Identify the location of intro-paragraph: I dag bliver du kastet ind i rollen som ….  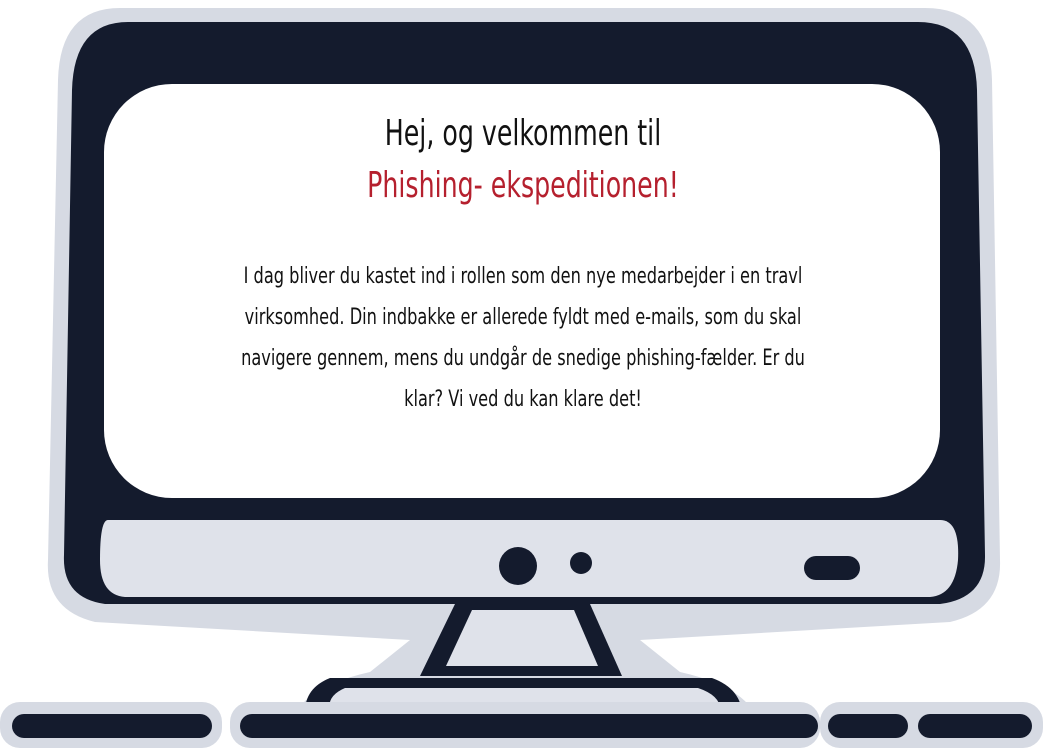
(523, 337).